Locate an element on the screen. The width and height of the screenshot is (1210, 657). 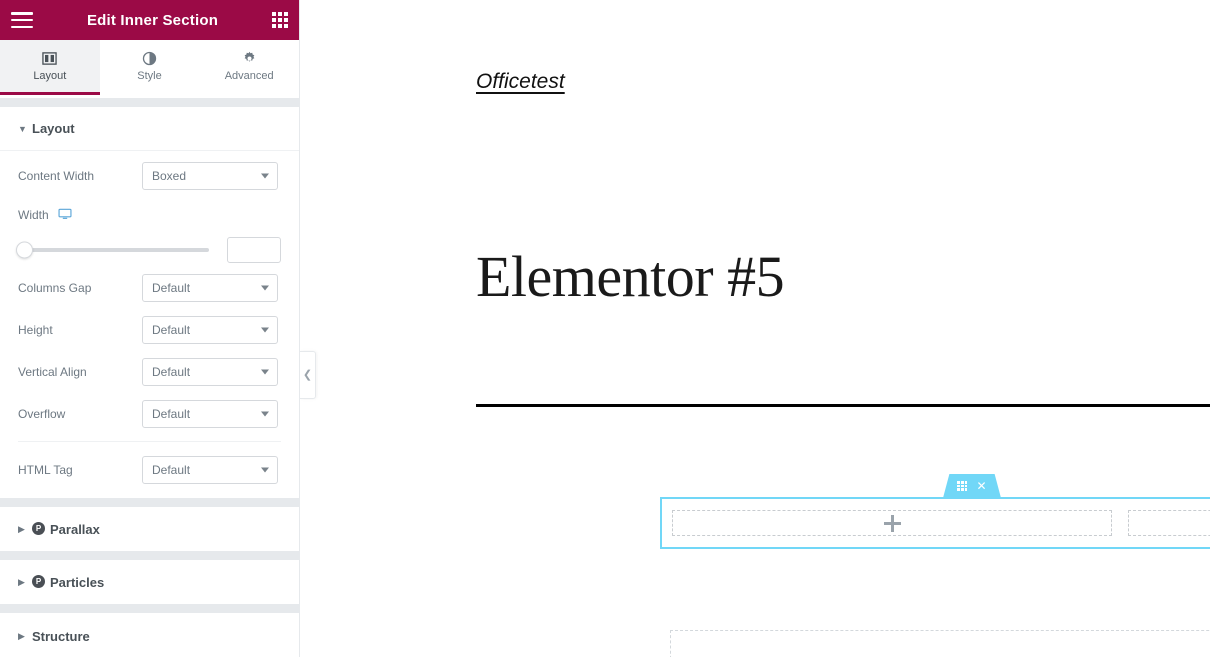
control-columns-gap: Columns Gap Default is located at coordinates (149, 288).